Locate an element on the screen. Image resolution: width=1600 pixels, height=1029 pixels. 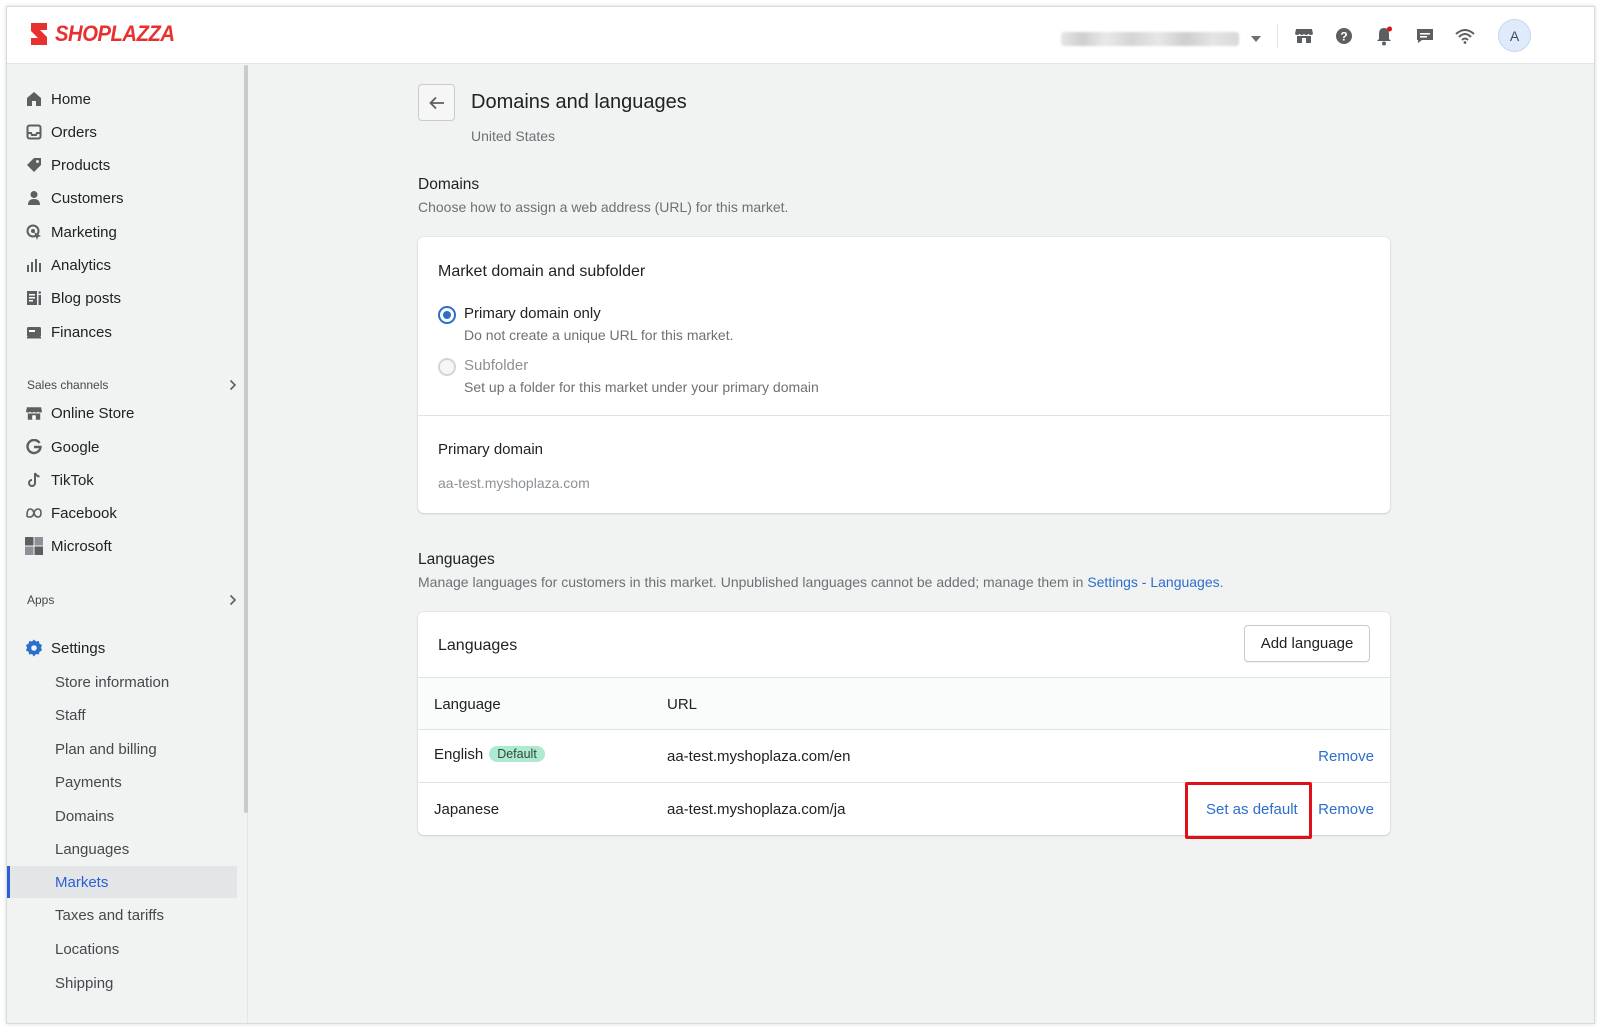
sidebar-item-tiktok: TikTok is located at coordinates (122, 480).